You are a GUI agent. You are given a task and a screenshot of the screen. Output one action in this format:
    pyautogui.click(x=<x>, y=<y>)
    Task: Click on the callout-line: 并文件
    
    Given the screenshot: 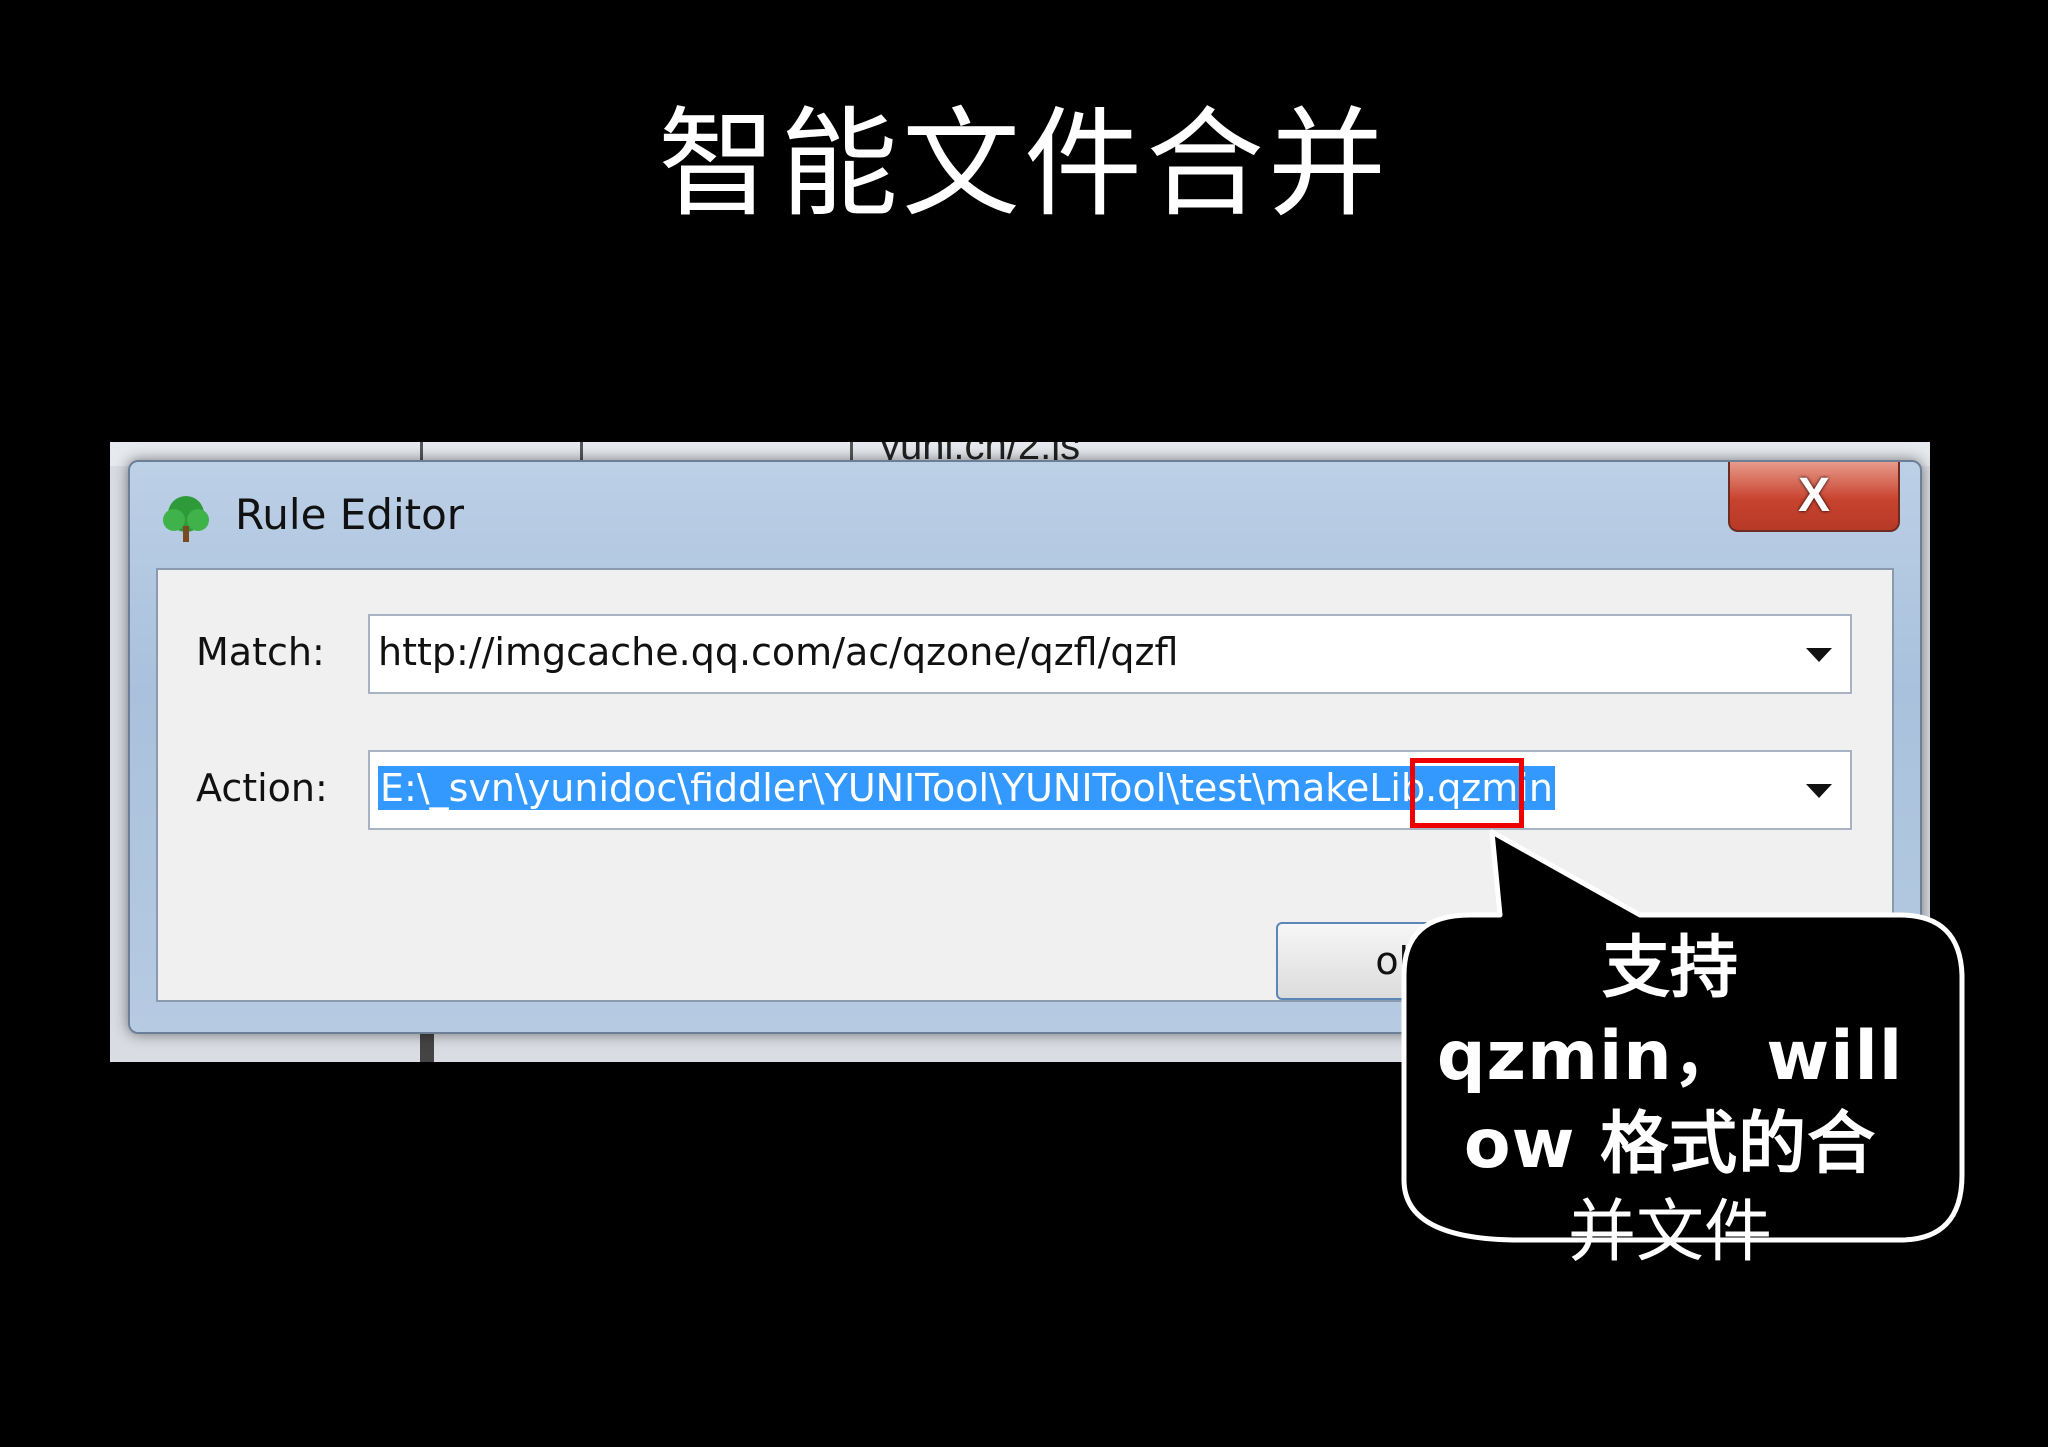 What is the action you would take?
    pyautogui.click(x=1669, y=1232)
    